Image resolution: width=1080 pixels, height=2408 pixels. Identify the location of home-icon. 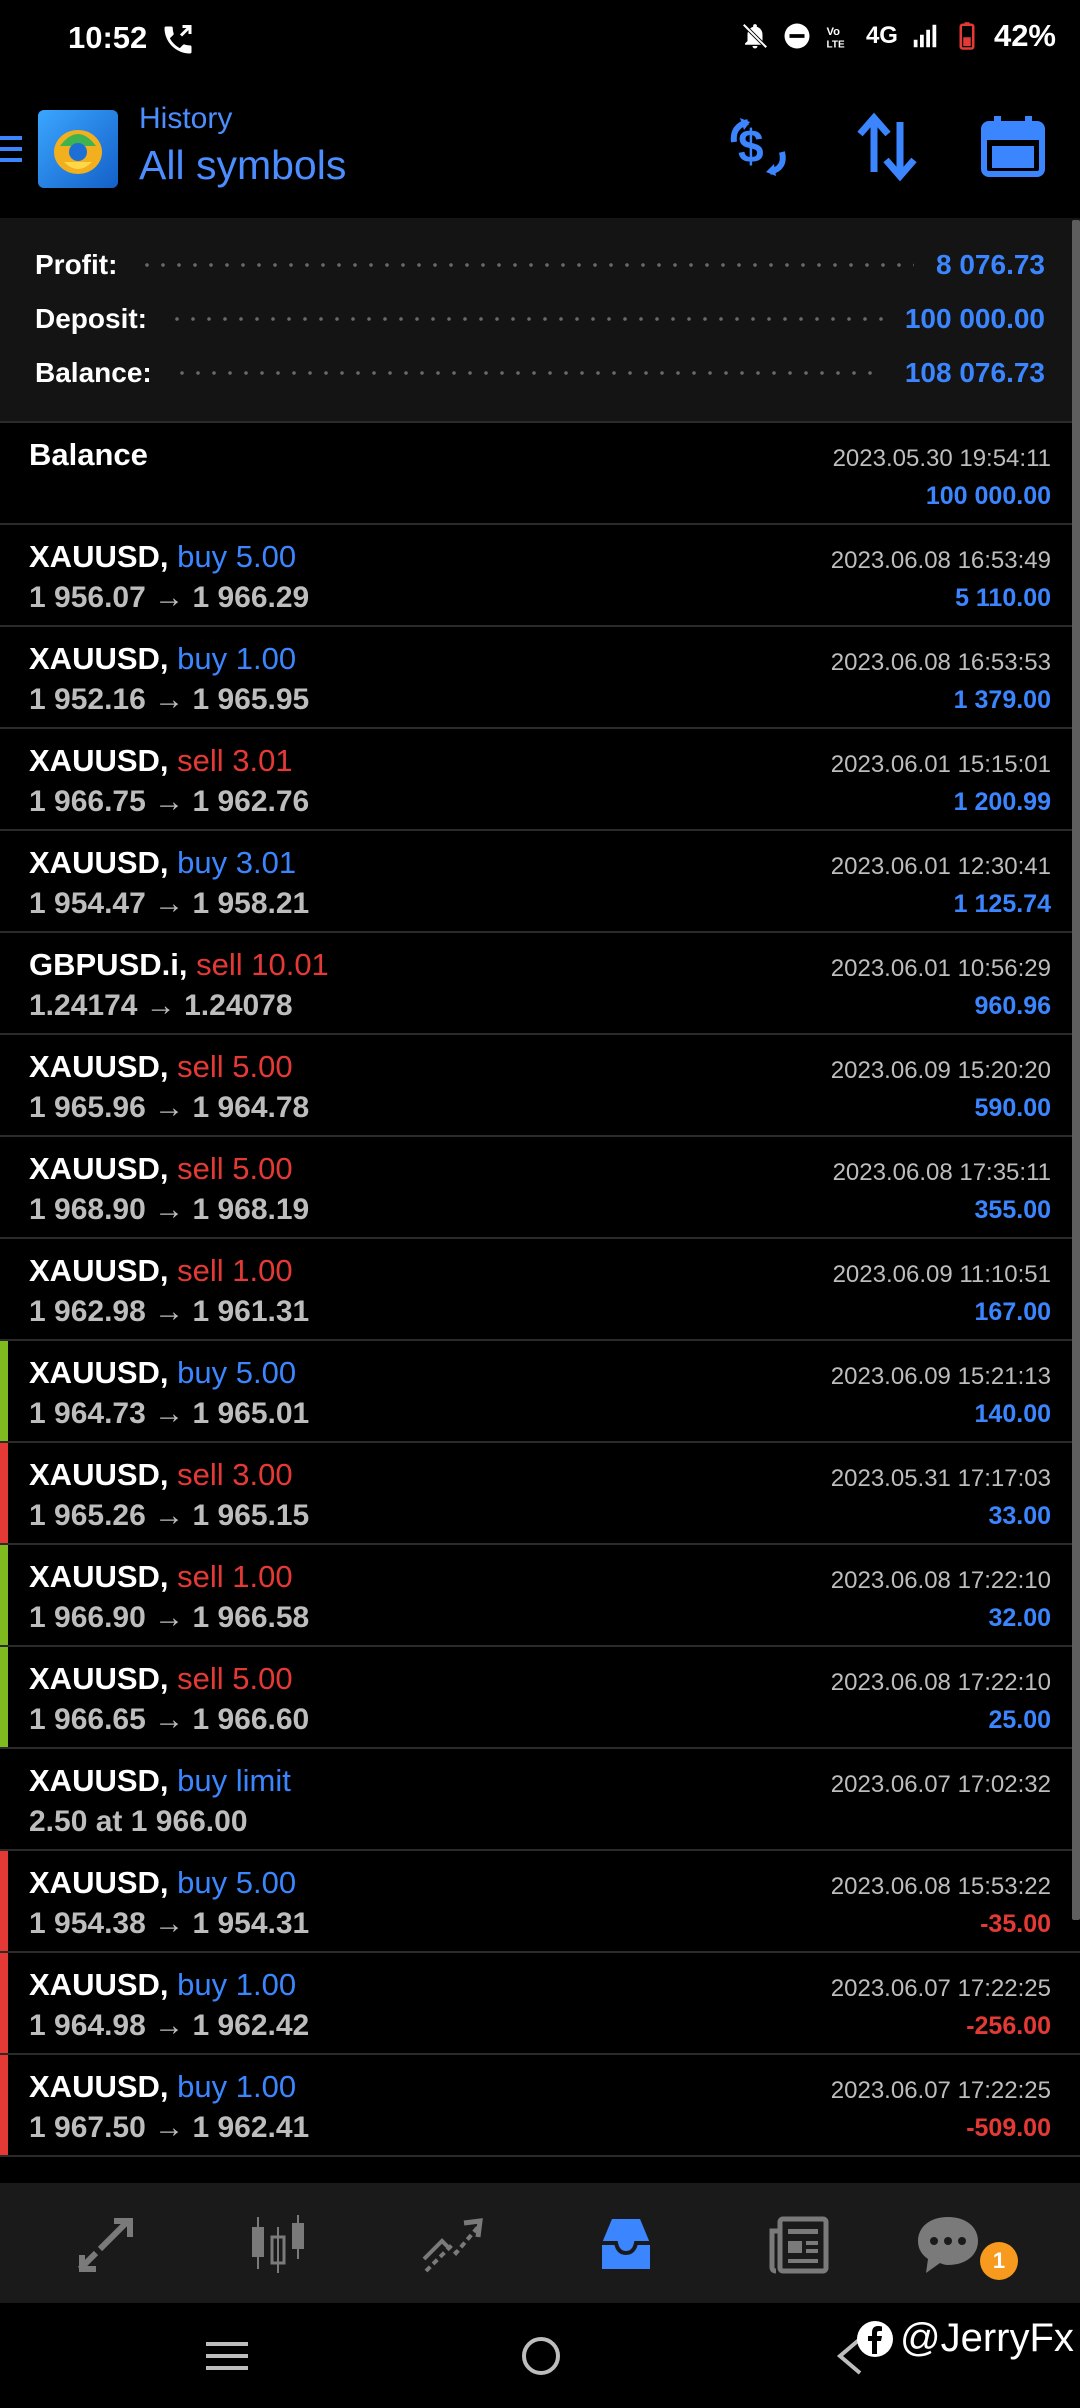
(541, 2356).